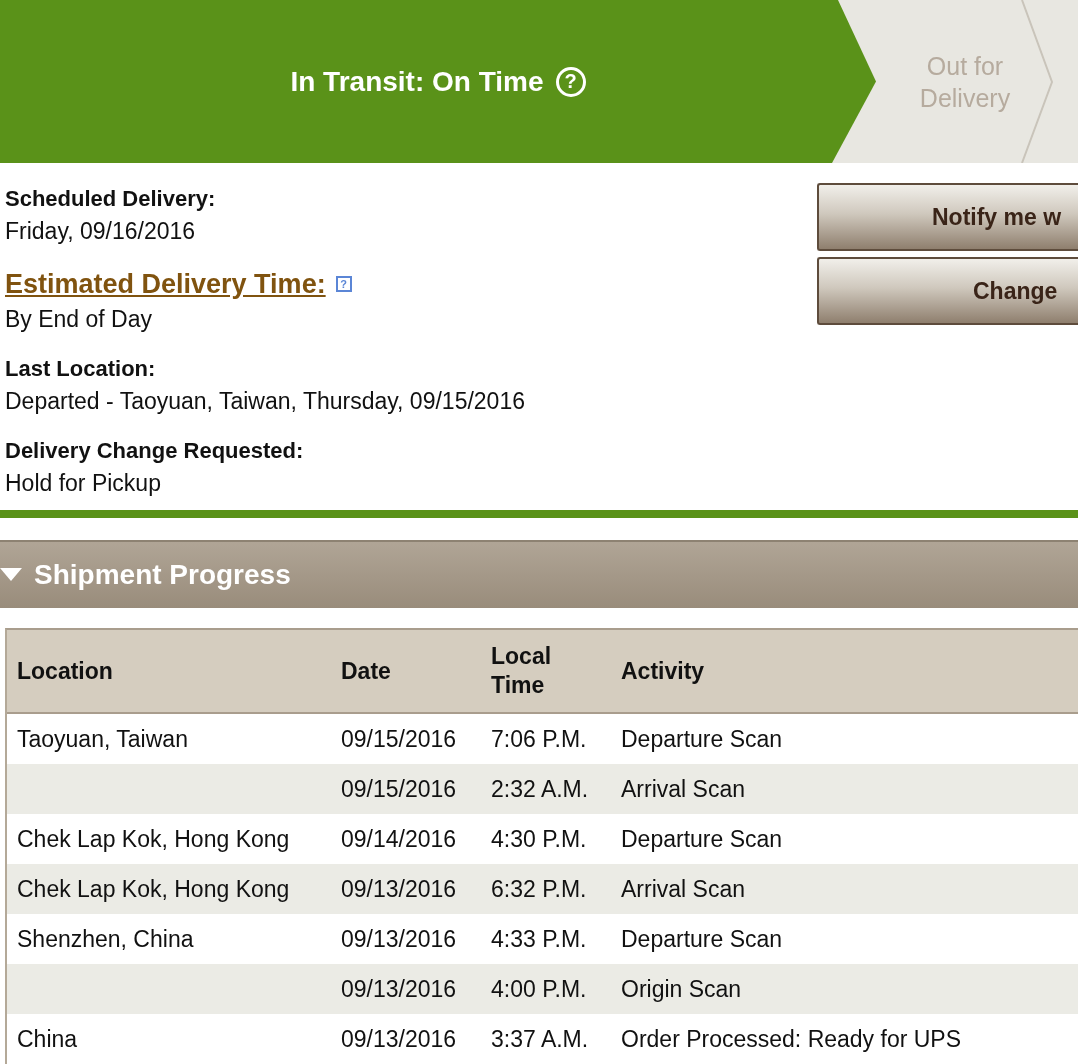 Image resolution: width=1078 pixels, height=1064 pixels. Describe the element at coordinates (155, 451) in the screenshot. I see `detail-label: Delivery Change Requested:` at that location.